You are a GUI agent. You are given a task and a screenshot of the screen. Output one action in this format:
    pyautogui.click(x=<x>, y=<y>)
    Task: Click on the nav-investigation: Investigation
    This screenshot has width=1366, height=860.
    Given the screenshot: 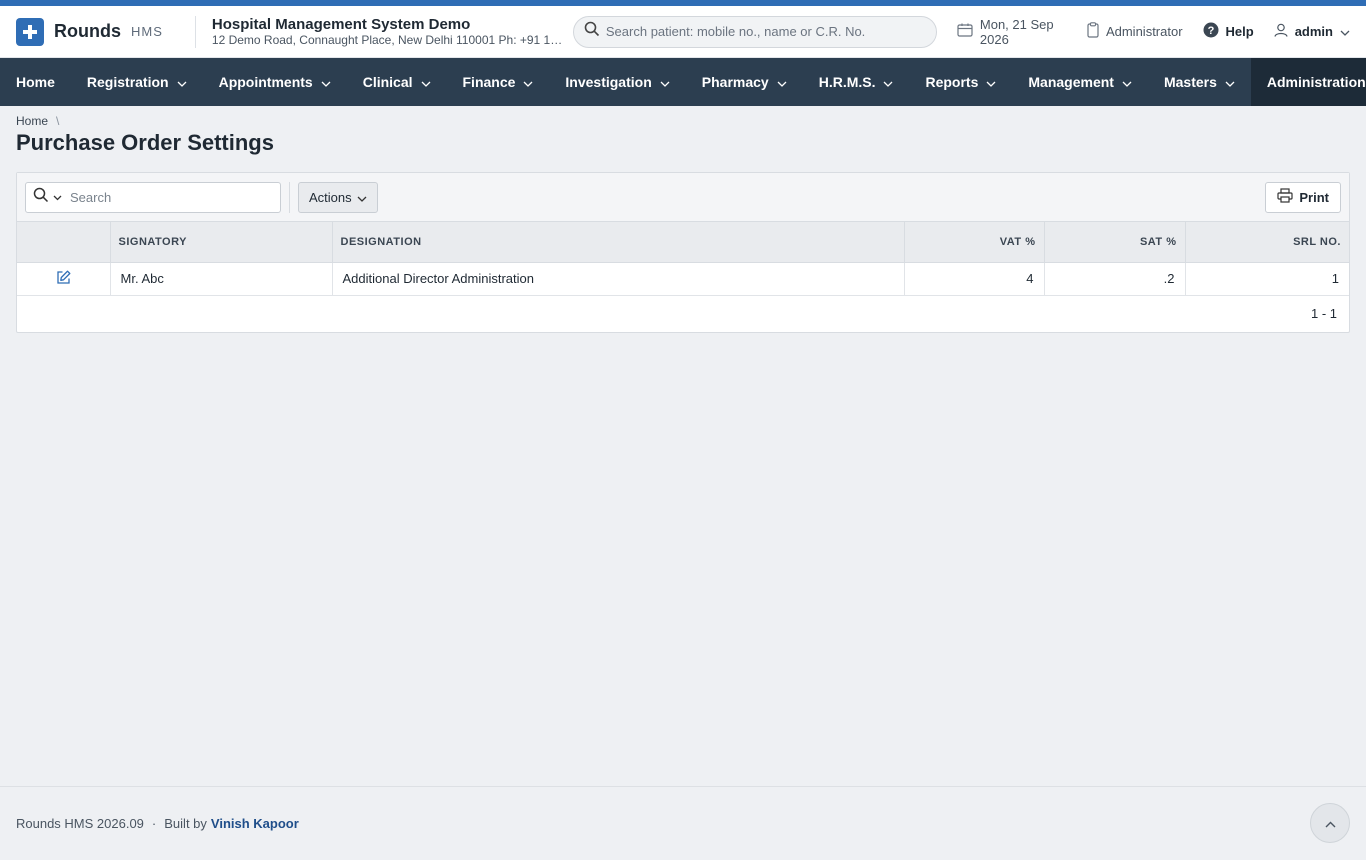 What is the action you would take?
    pyautogui.click(x=617, y=82)
    